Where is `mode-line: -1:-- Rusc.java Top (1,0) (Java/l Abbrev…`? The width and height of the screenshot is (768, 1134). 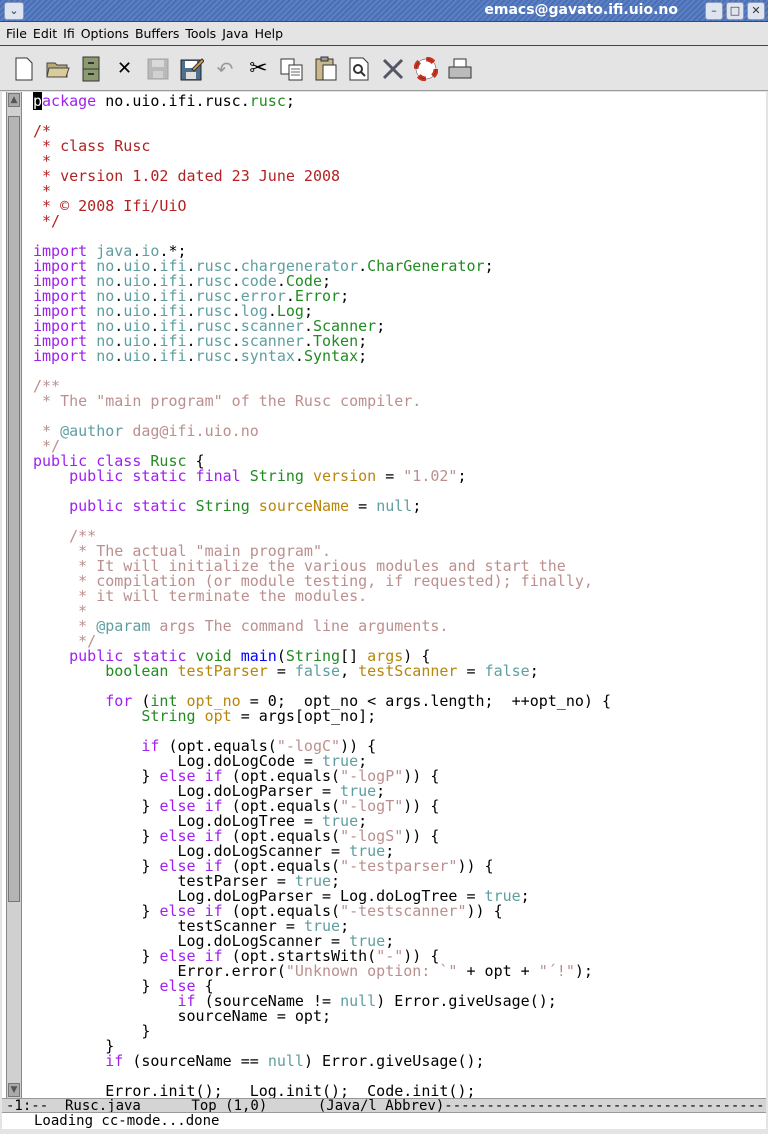
mode-line: -1:-- Rusc.java Top (1,0) (Java/l Abbrev… is located at coordinates (384, 1105).